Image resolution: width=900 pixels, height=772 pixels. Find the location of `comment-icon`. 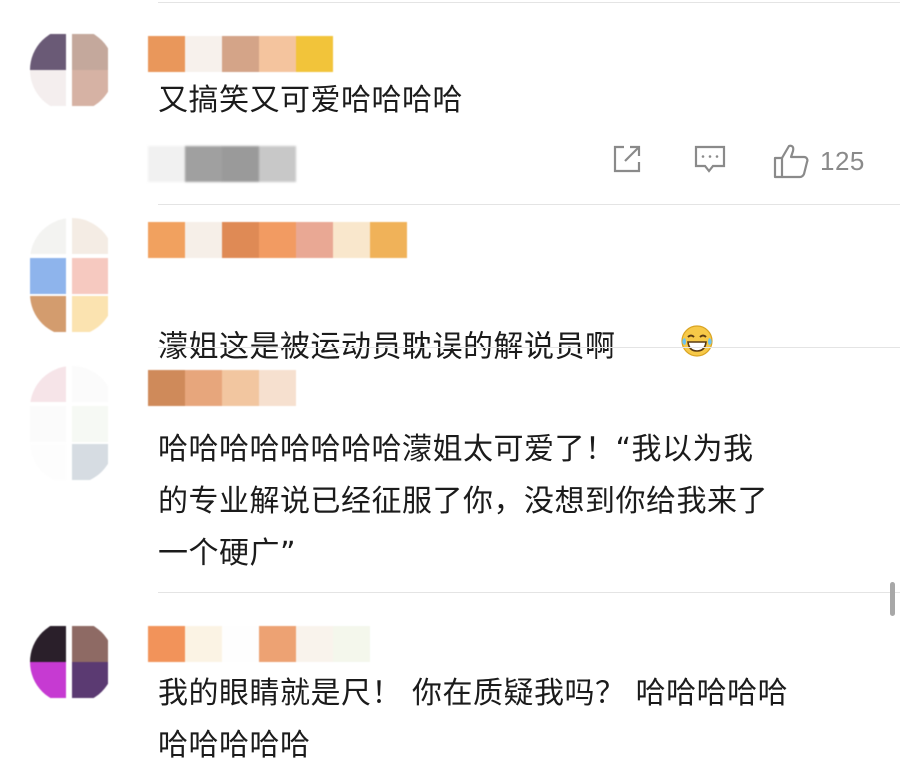

comment-icon is located at coordinates (710, 159).